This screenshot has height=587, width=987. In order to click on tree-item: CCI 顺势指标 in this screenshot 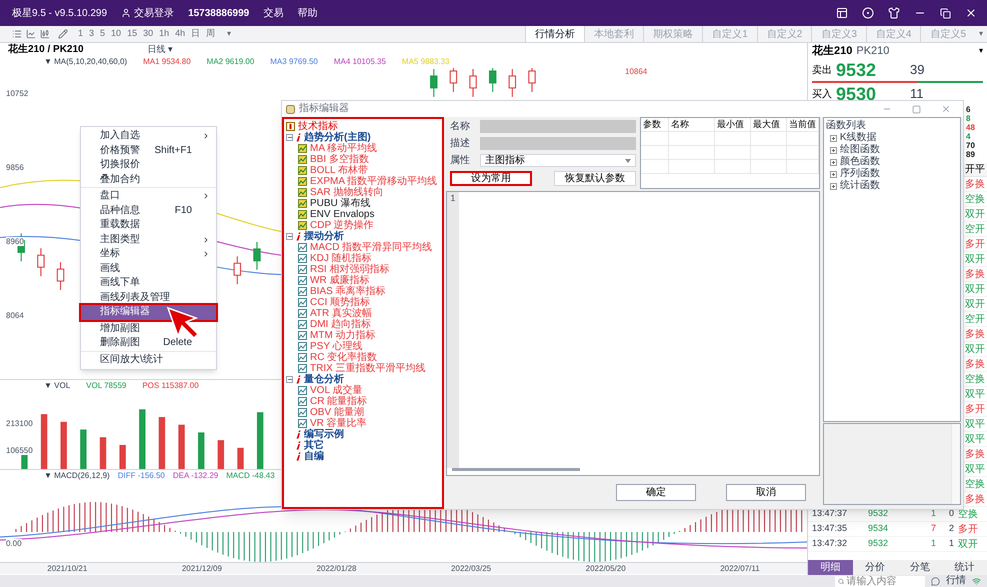, I will do `click(340, 302)`.